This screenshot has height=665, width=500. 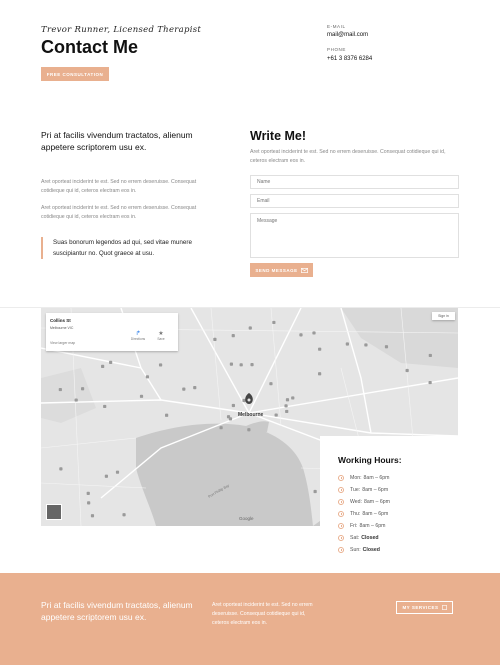 What do you see at coordinates (336, 26) in the screenshot?
I see `email-label: E-MAIL` at bounding box center [336, 26].